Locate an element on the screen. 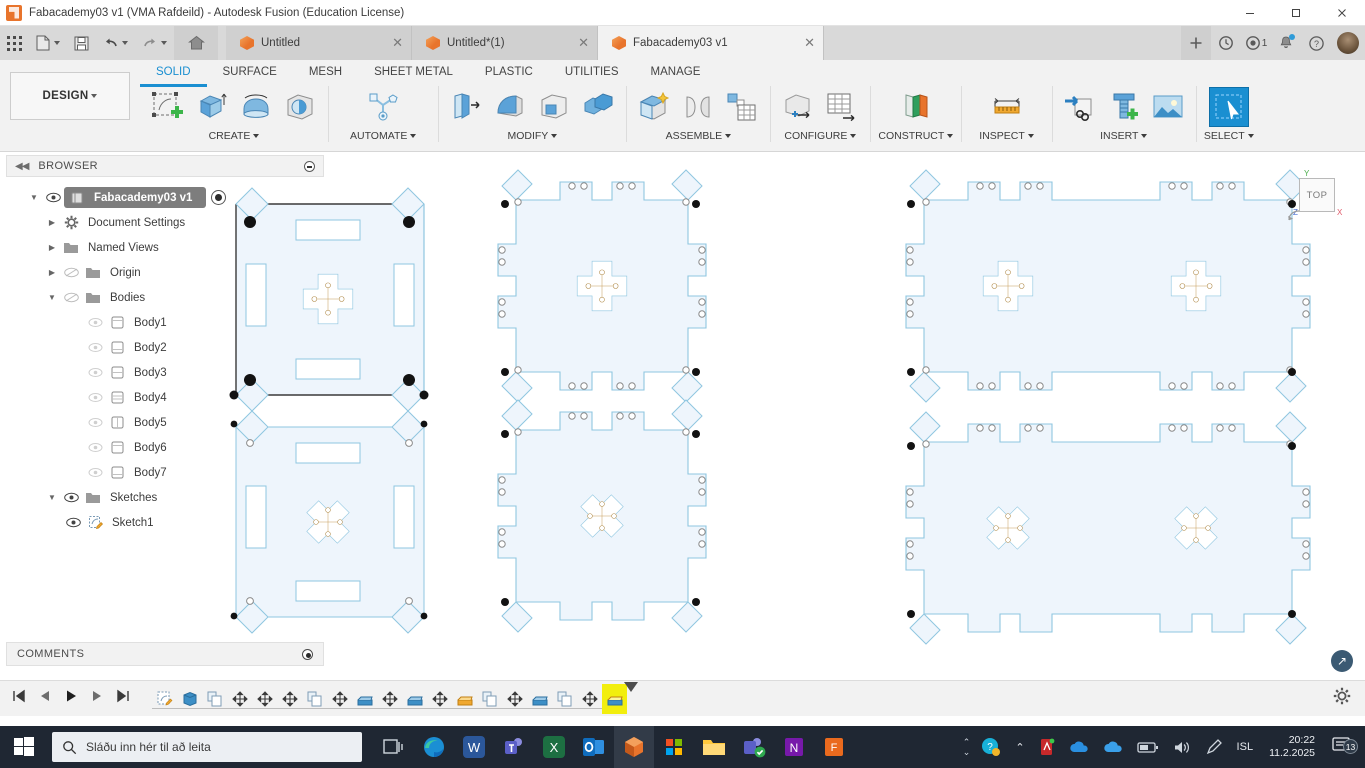 The image size is (1365, 768). create-sketch-icon is located at coordinates (168, 107).